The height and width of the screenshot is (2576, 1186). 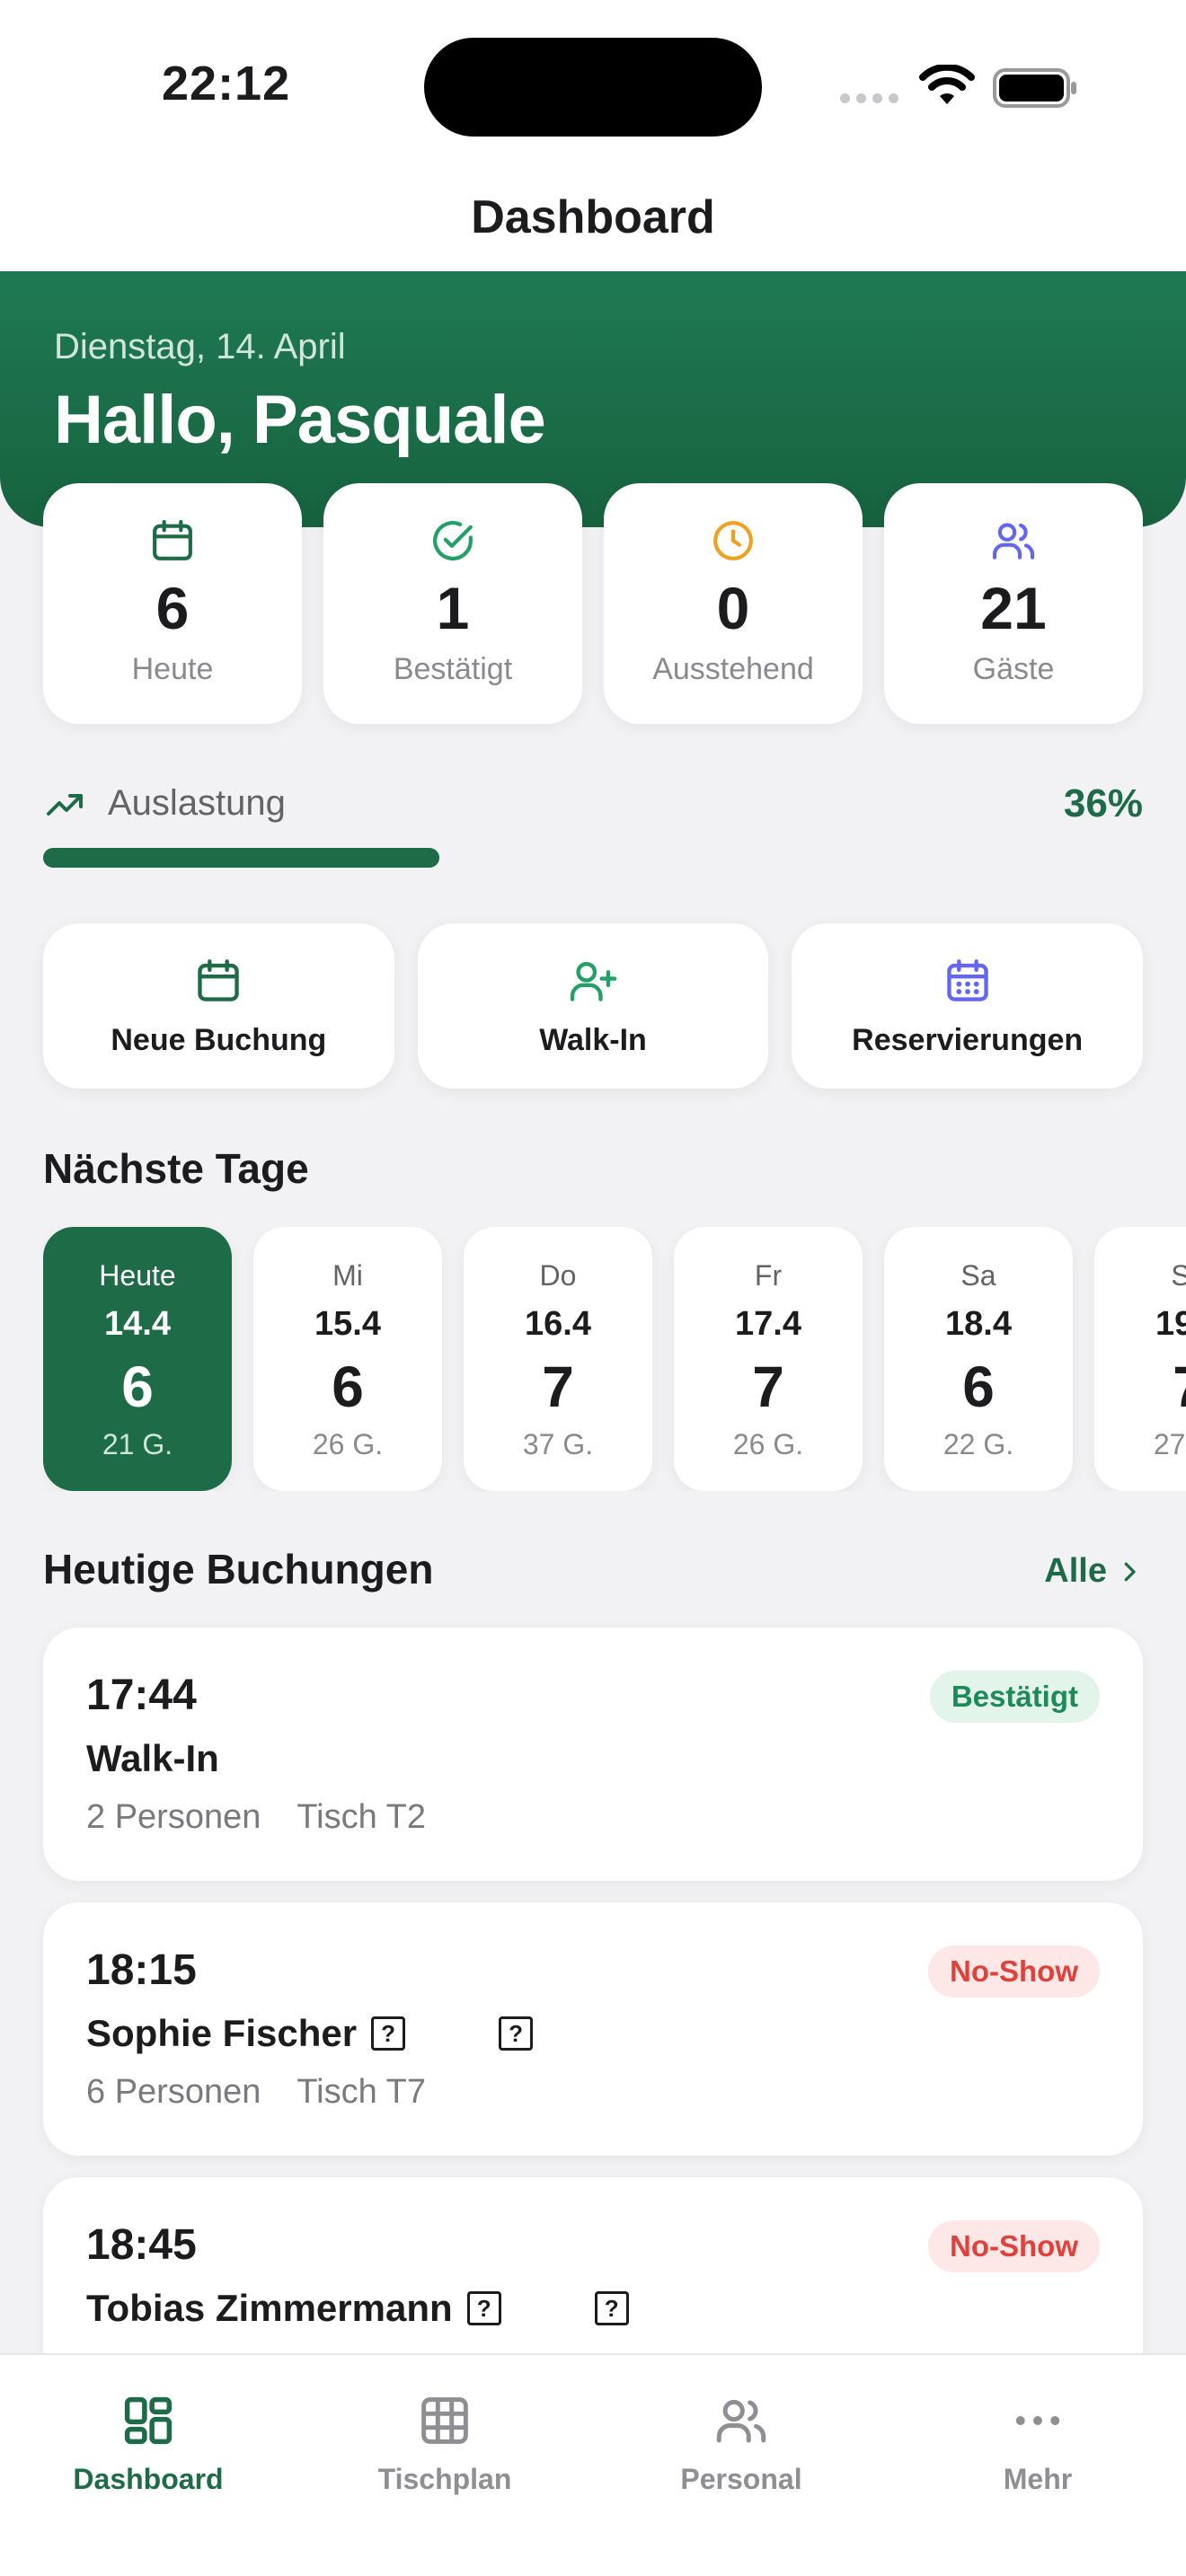 I want to click on day-guests: 27 G., so click(x=1169, y=1444).